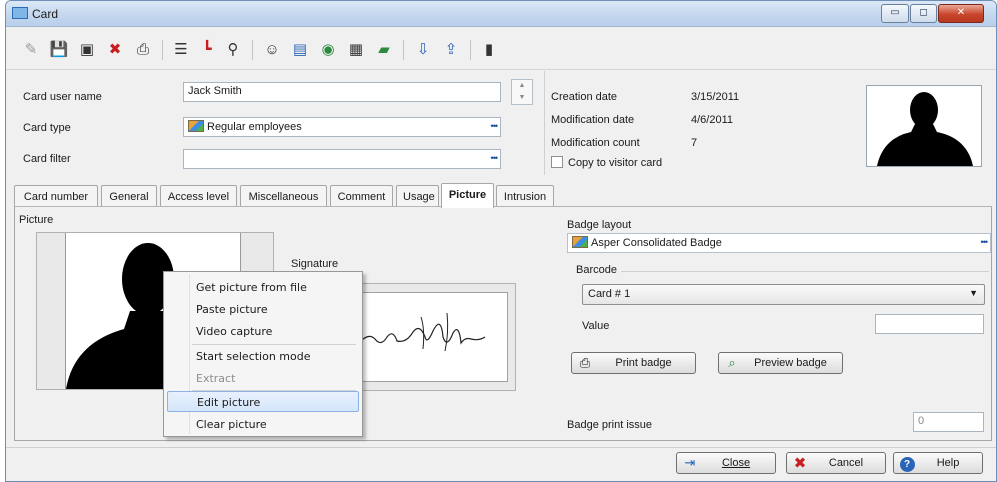 The image size is (997, 482). I want to click on user-icon: ☺, so click(272, 49).